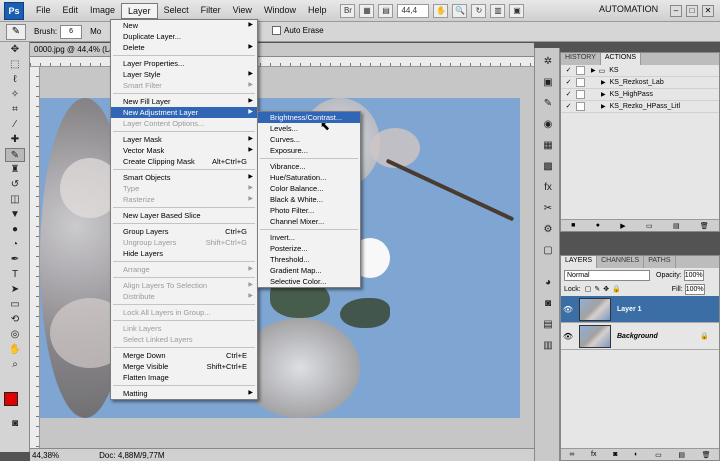 The image size is (720, 461). I want to click on adjustment-icon: ◐, so click(636, 454).